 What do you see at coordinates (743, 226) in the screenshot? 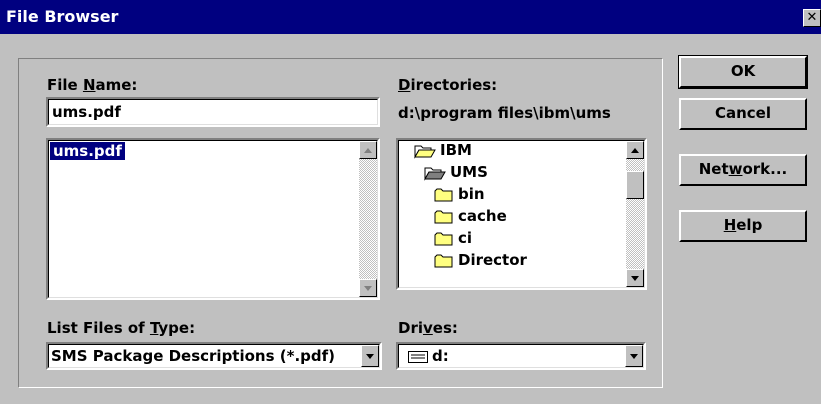
I see `help-button: Help` at bounding box center [743, 226].